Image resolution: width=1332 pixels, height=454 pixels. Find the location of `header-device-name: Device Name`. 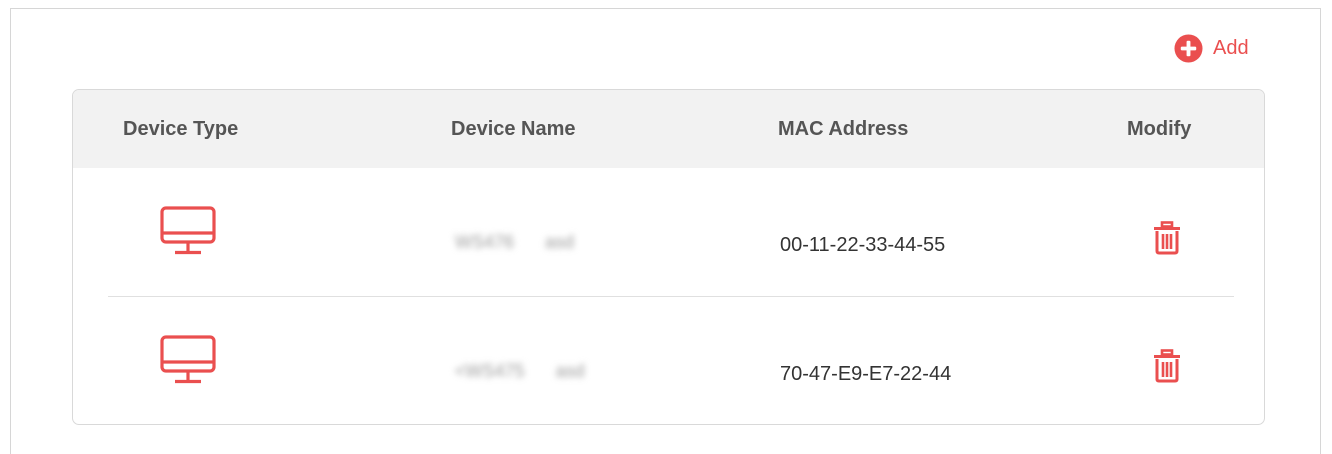

header-device-name: Device Name is located at coordinates (513, 129).